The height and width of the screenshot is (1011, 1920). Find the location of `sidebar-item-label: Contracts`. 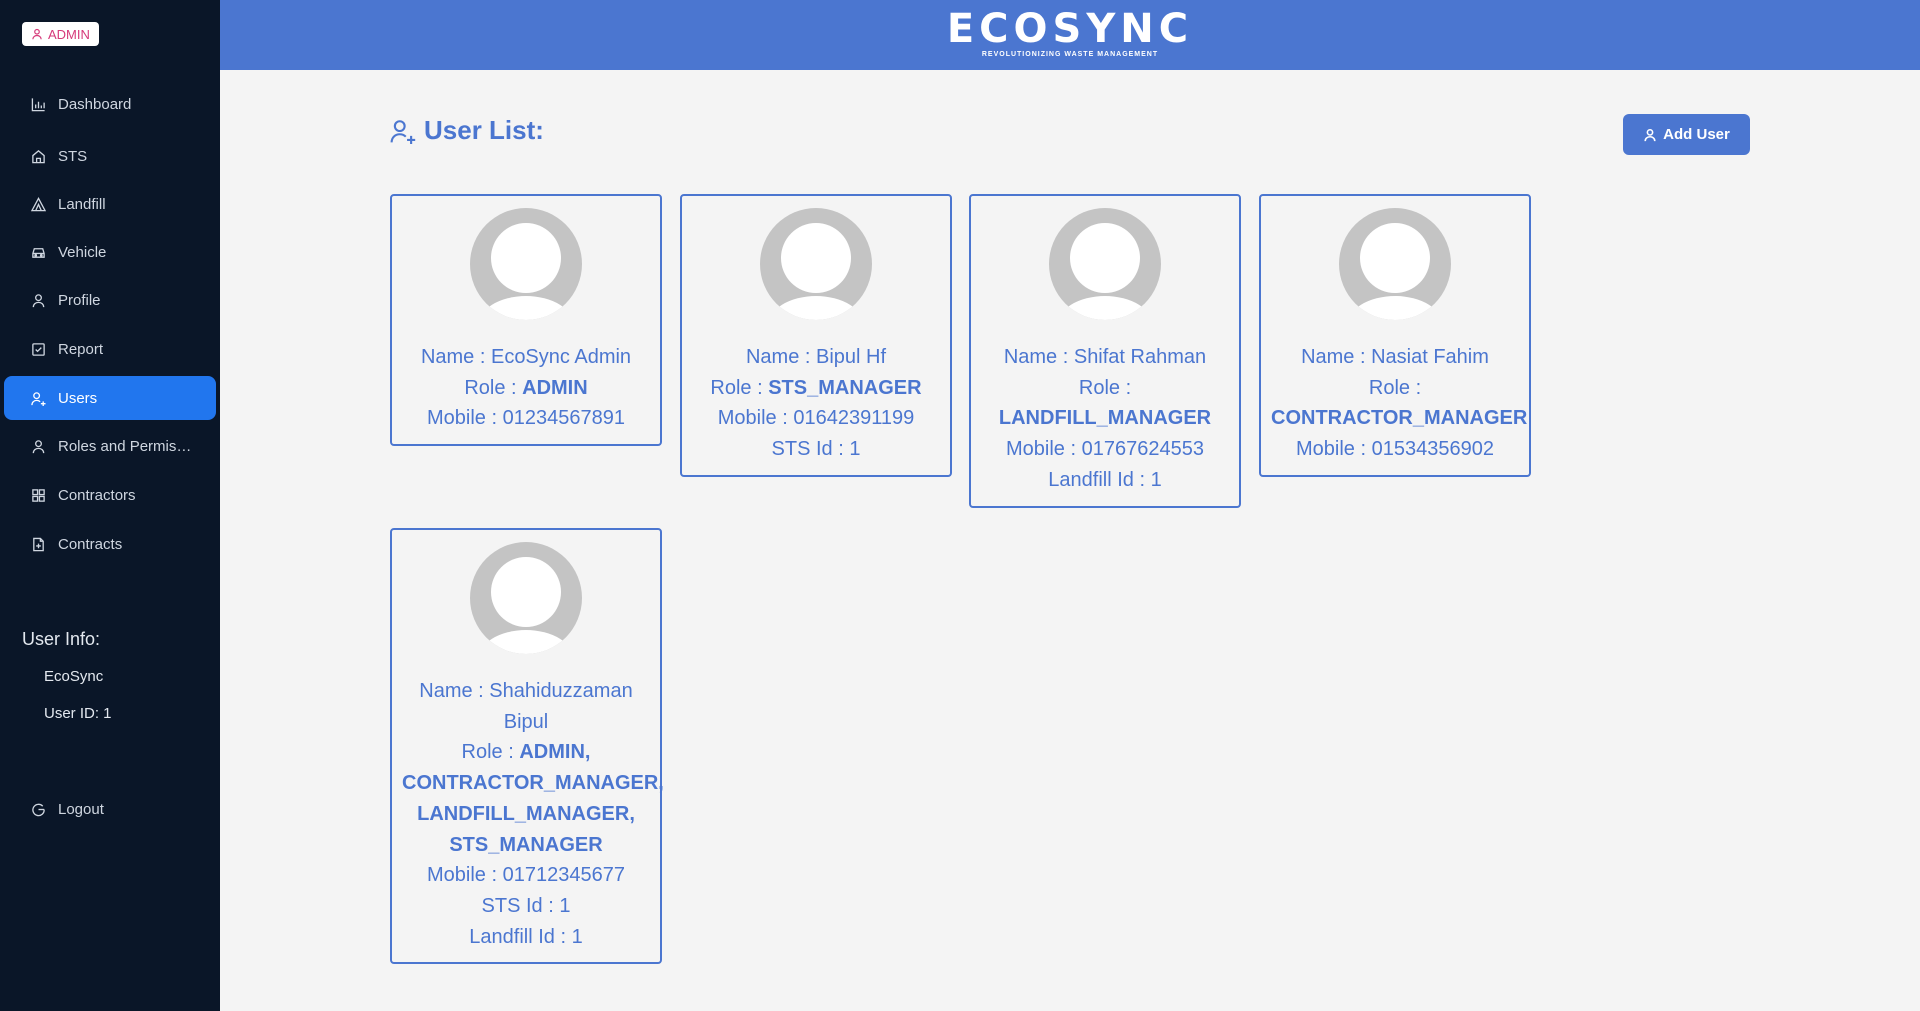

sidebar-item-label: Contracts is located at coordinates (90, 544).